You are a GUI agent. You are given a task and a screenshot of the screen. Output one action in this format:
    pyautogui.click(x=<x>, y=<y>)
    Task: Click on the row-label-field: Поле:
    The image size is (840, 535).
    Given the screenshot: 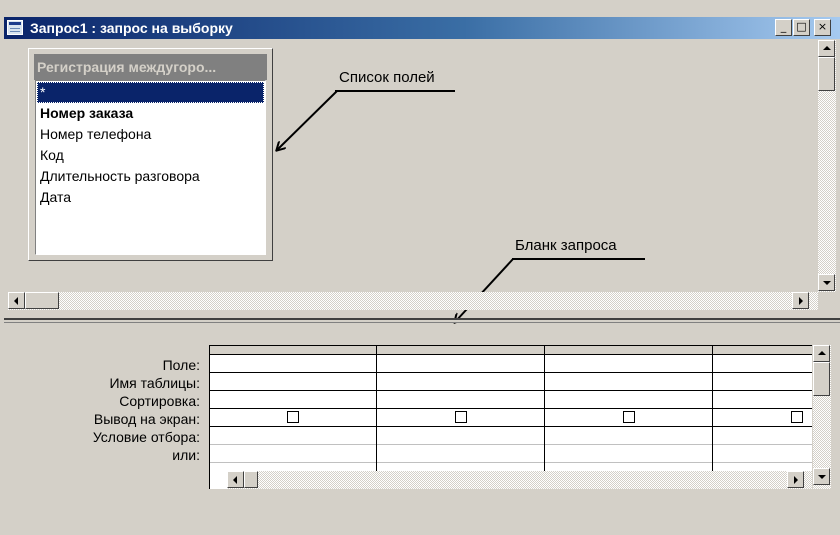 What is the action you would take?
    pyautogui.click(x=181, y=365)
    